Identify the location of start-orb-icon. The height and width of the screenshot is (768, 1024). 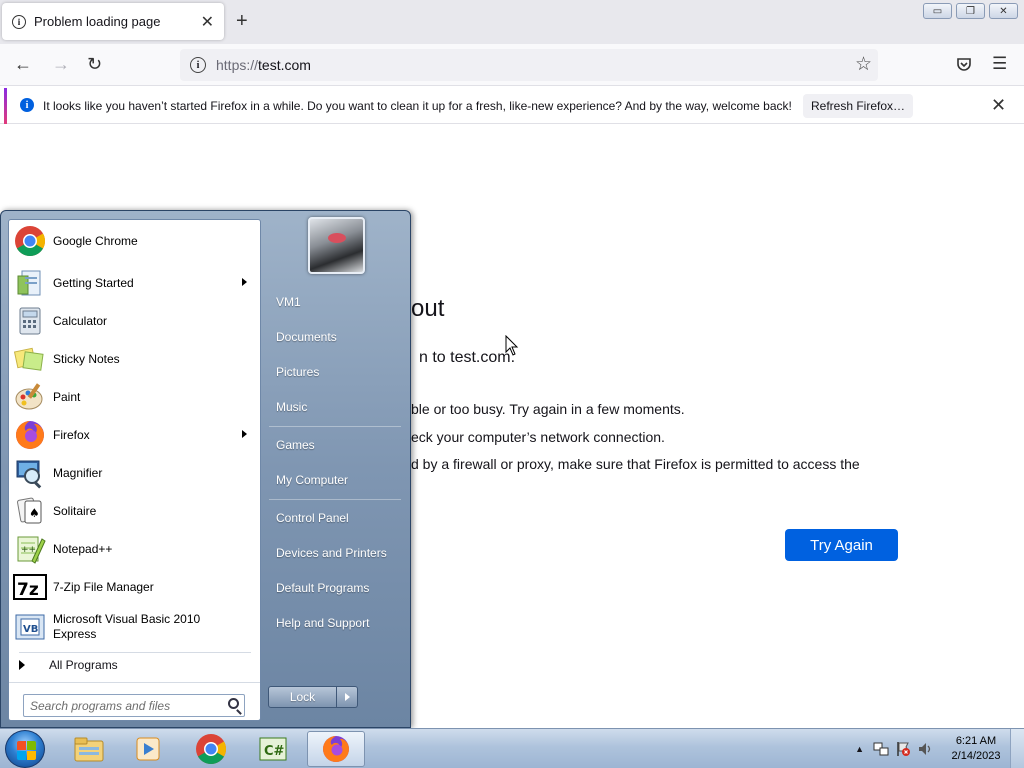
(25, 749).